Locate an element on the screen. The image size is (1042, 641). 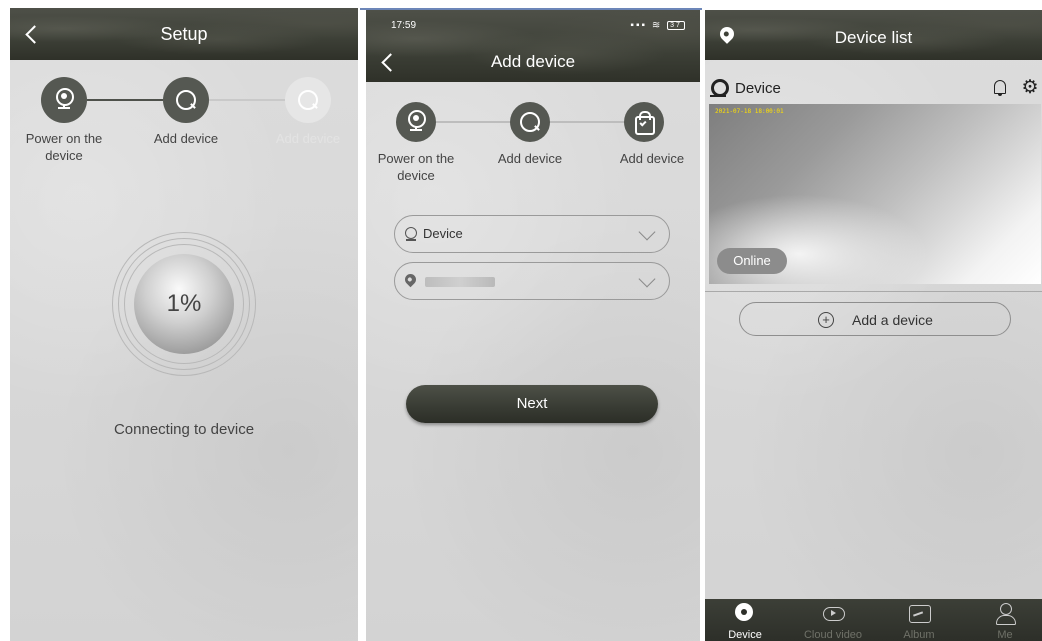
location-select-value-redacted is located at coordinates (460, 282).